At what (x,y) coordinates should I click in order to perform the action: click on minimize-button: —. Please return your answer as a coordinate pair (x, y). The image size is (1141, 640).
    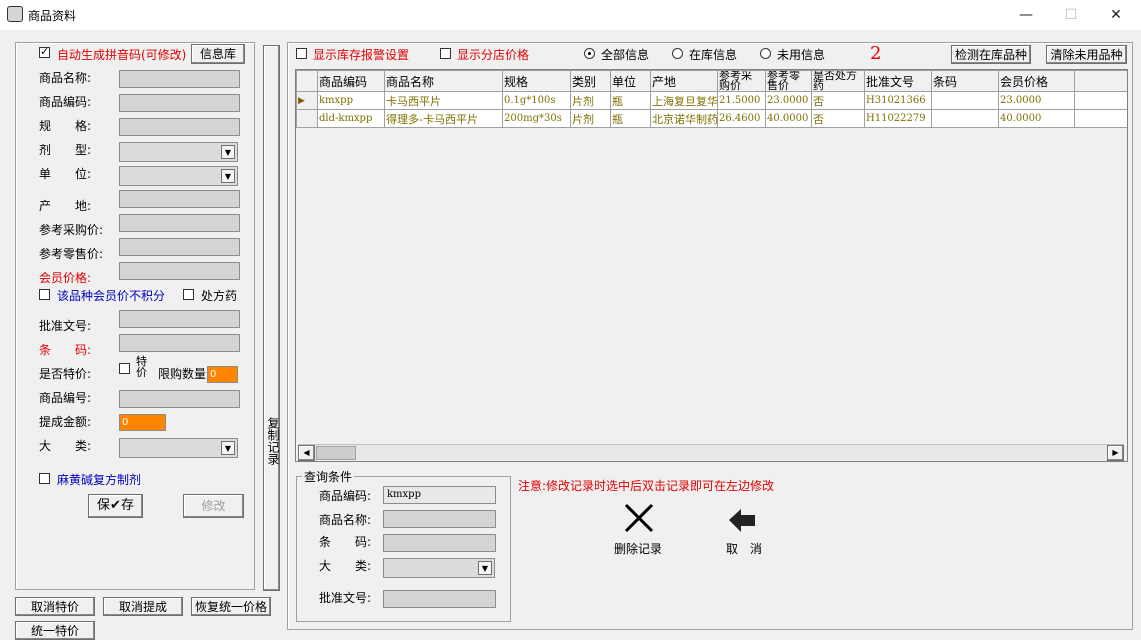
    Looking at the image, I should click on (1026, 15).